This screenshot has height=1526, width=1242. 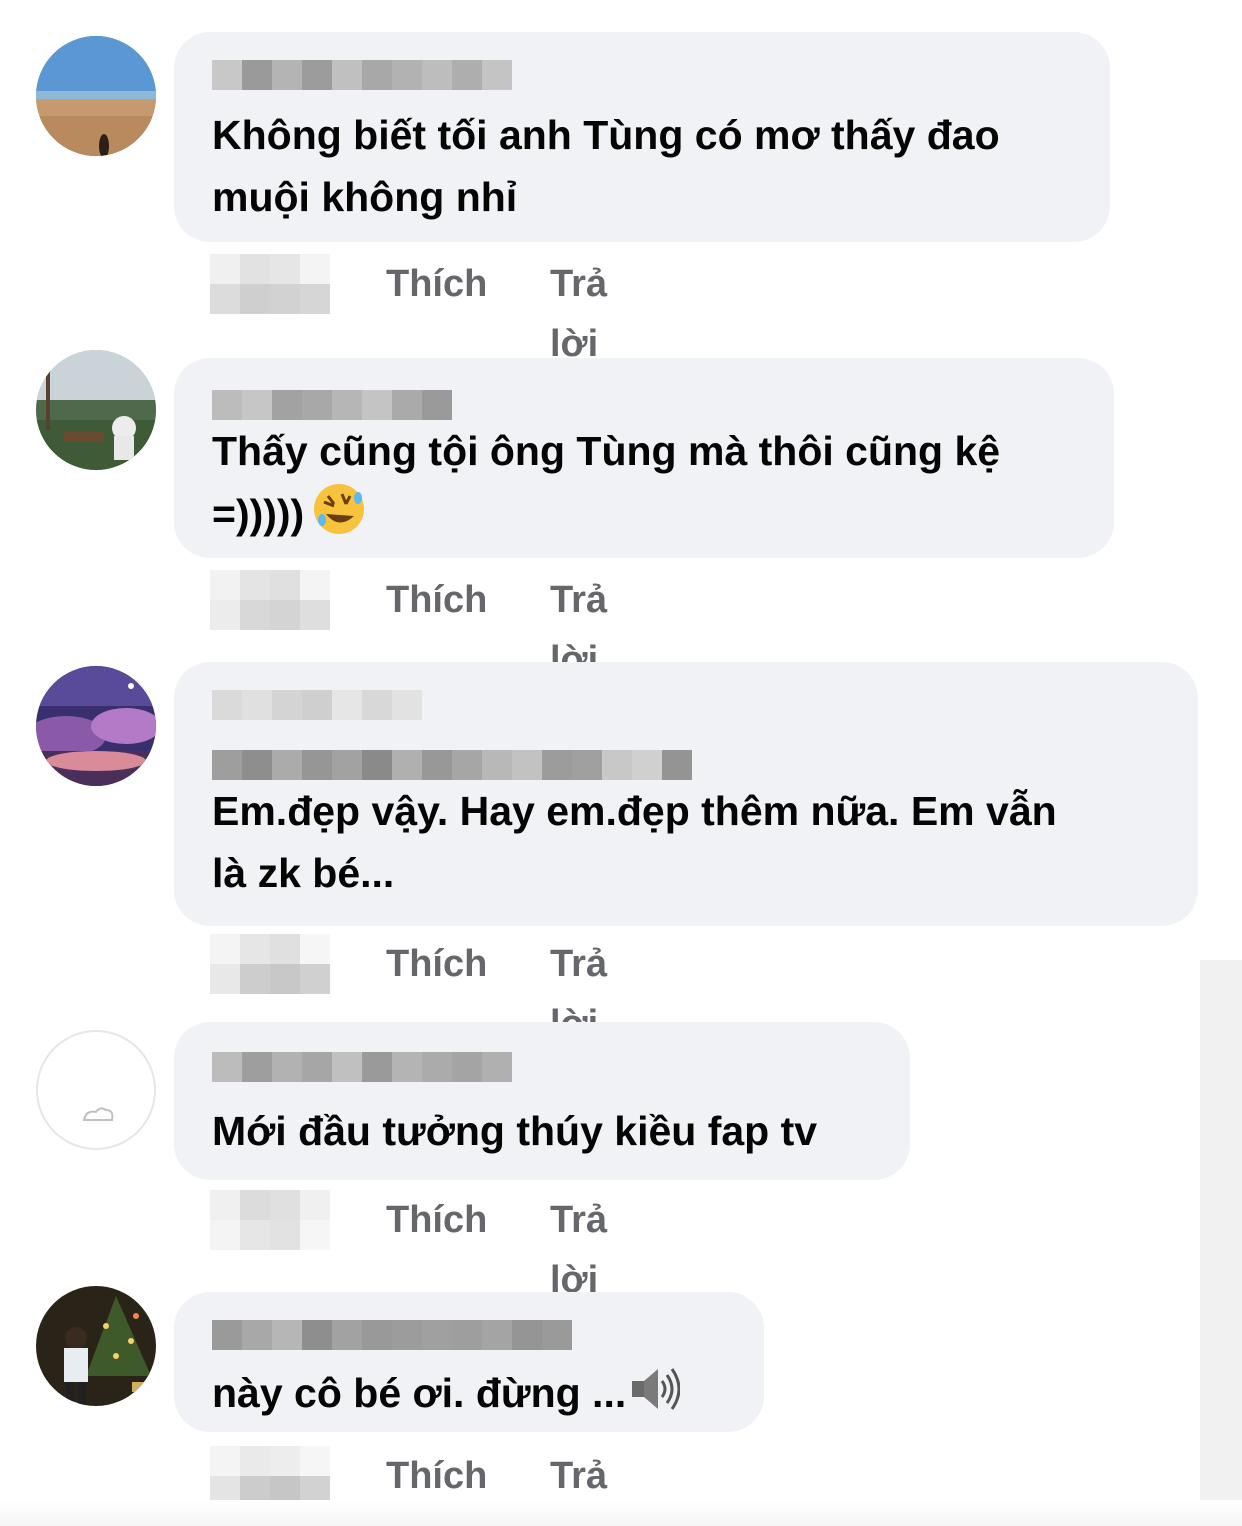 What do you see at coordinates (621, 1513) in the screenshot?
I see `bottom-edge` at bounding box center [621, 1513].